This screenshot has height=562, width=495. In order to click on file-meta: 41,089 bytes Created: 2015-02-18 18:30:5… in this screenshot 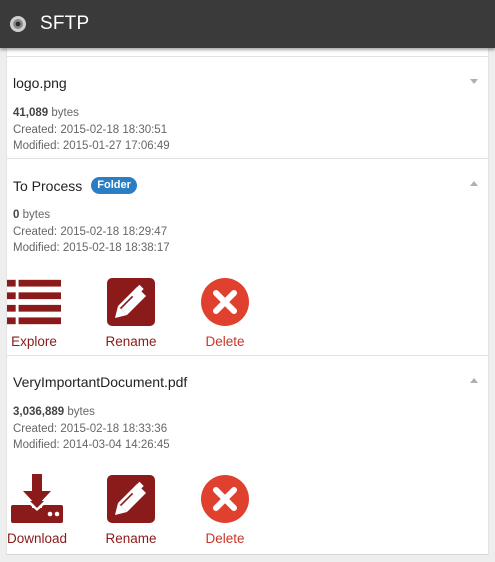, I will do `click(91, 129)`.